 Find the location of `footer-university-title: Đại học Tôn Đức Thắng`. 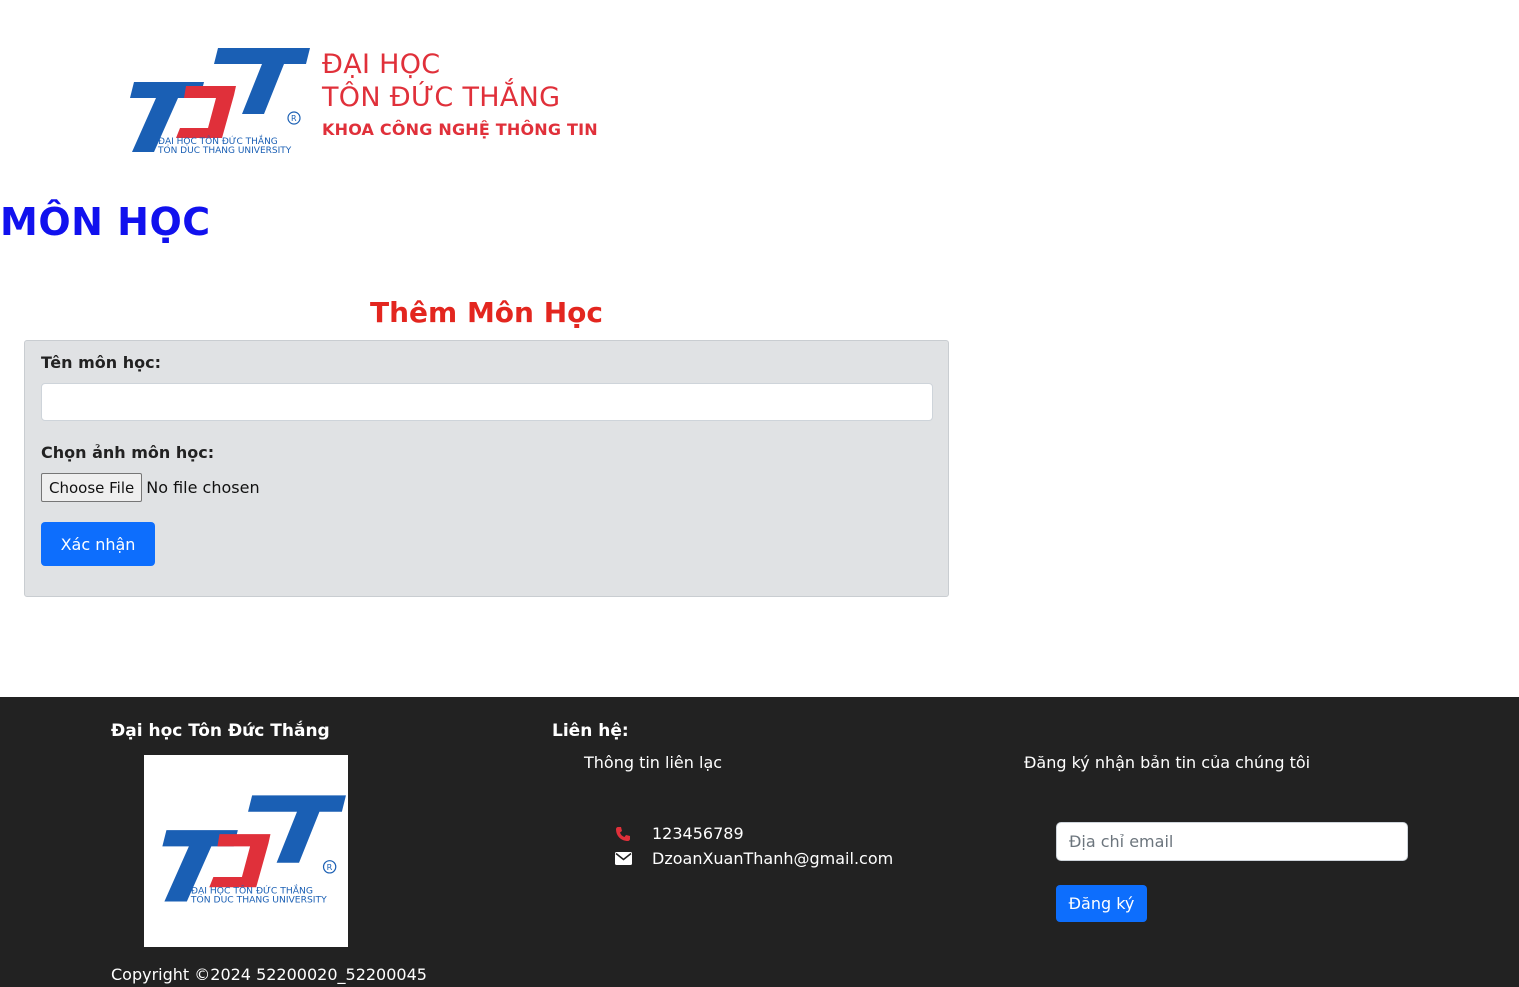

footer-university-title: Đại học Tôn Đức Thắng is located at coordinates (220, 731).